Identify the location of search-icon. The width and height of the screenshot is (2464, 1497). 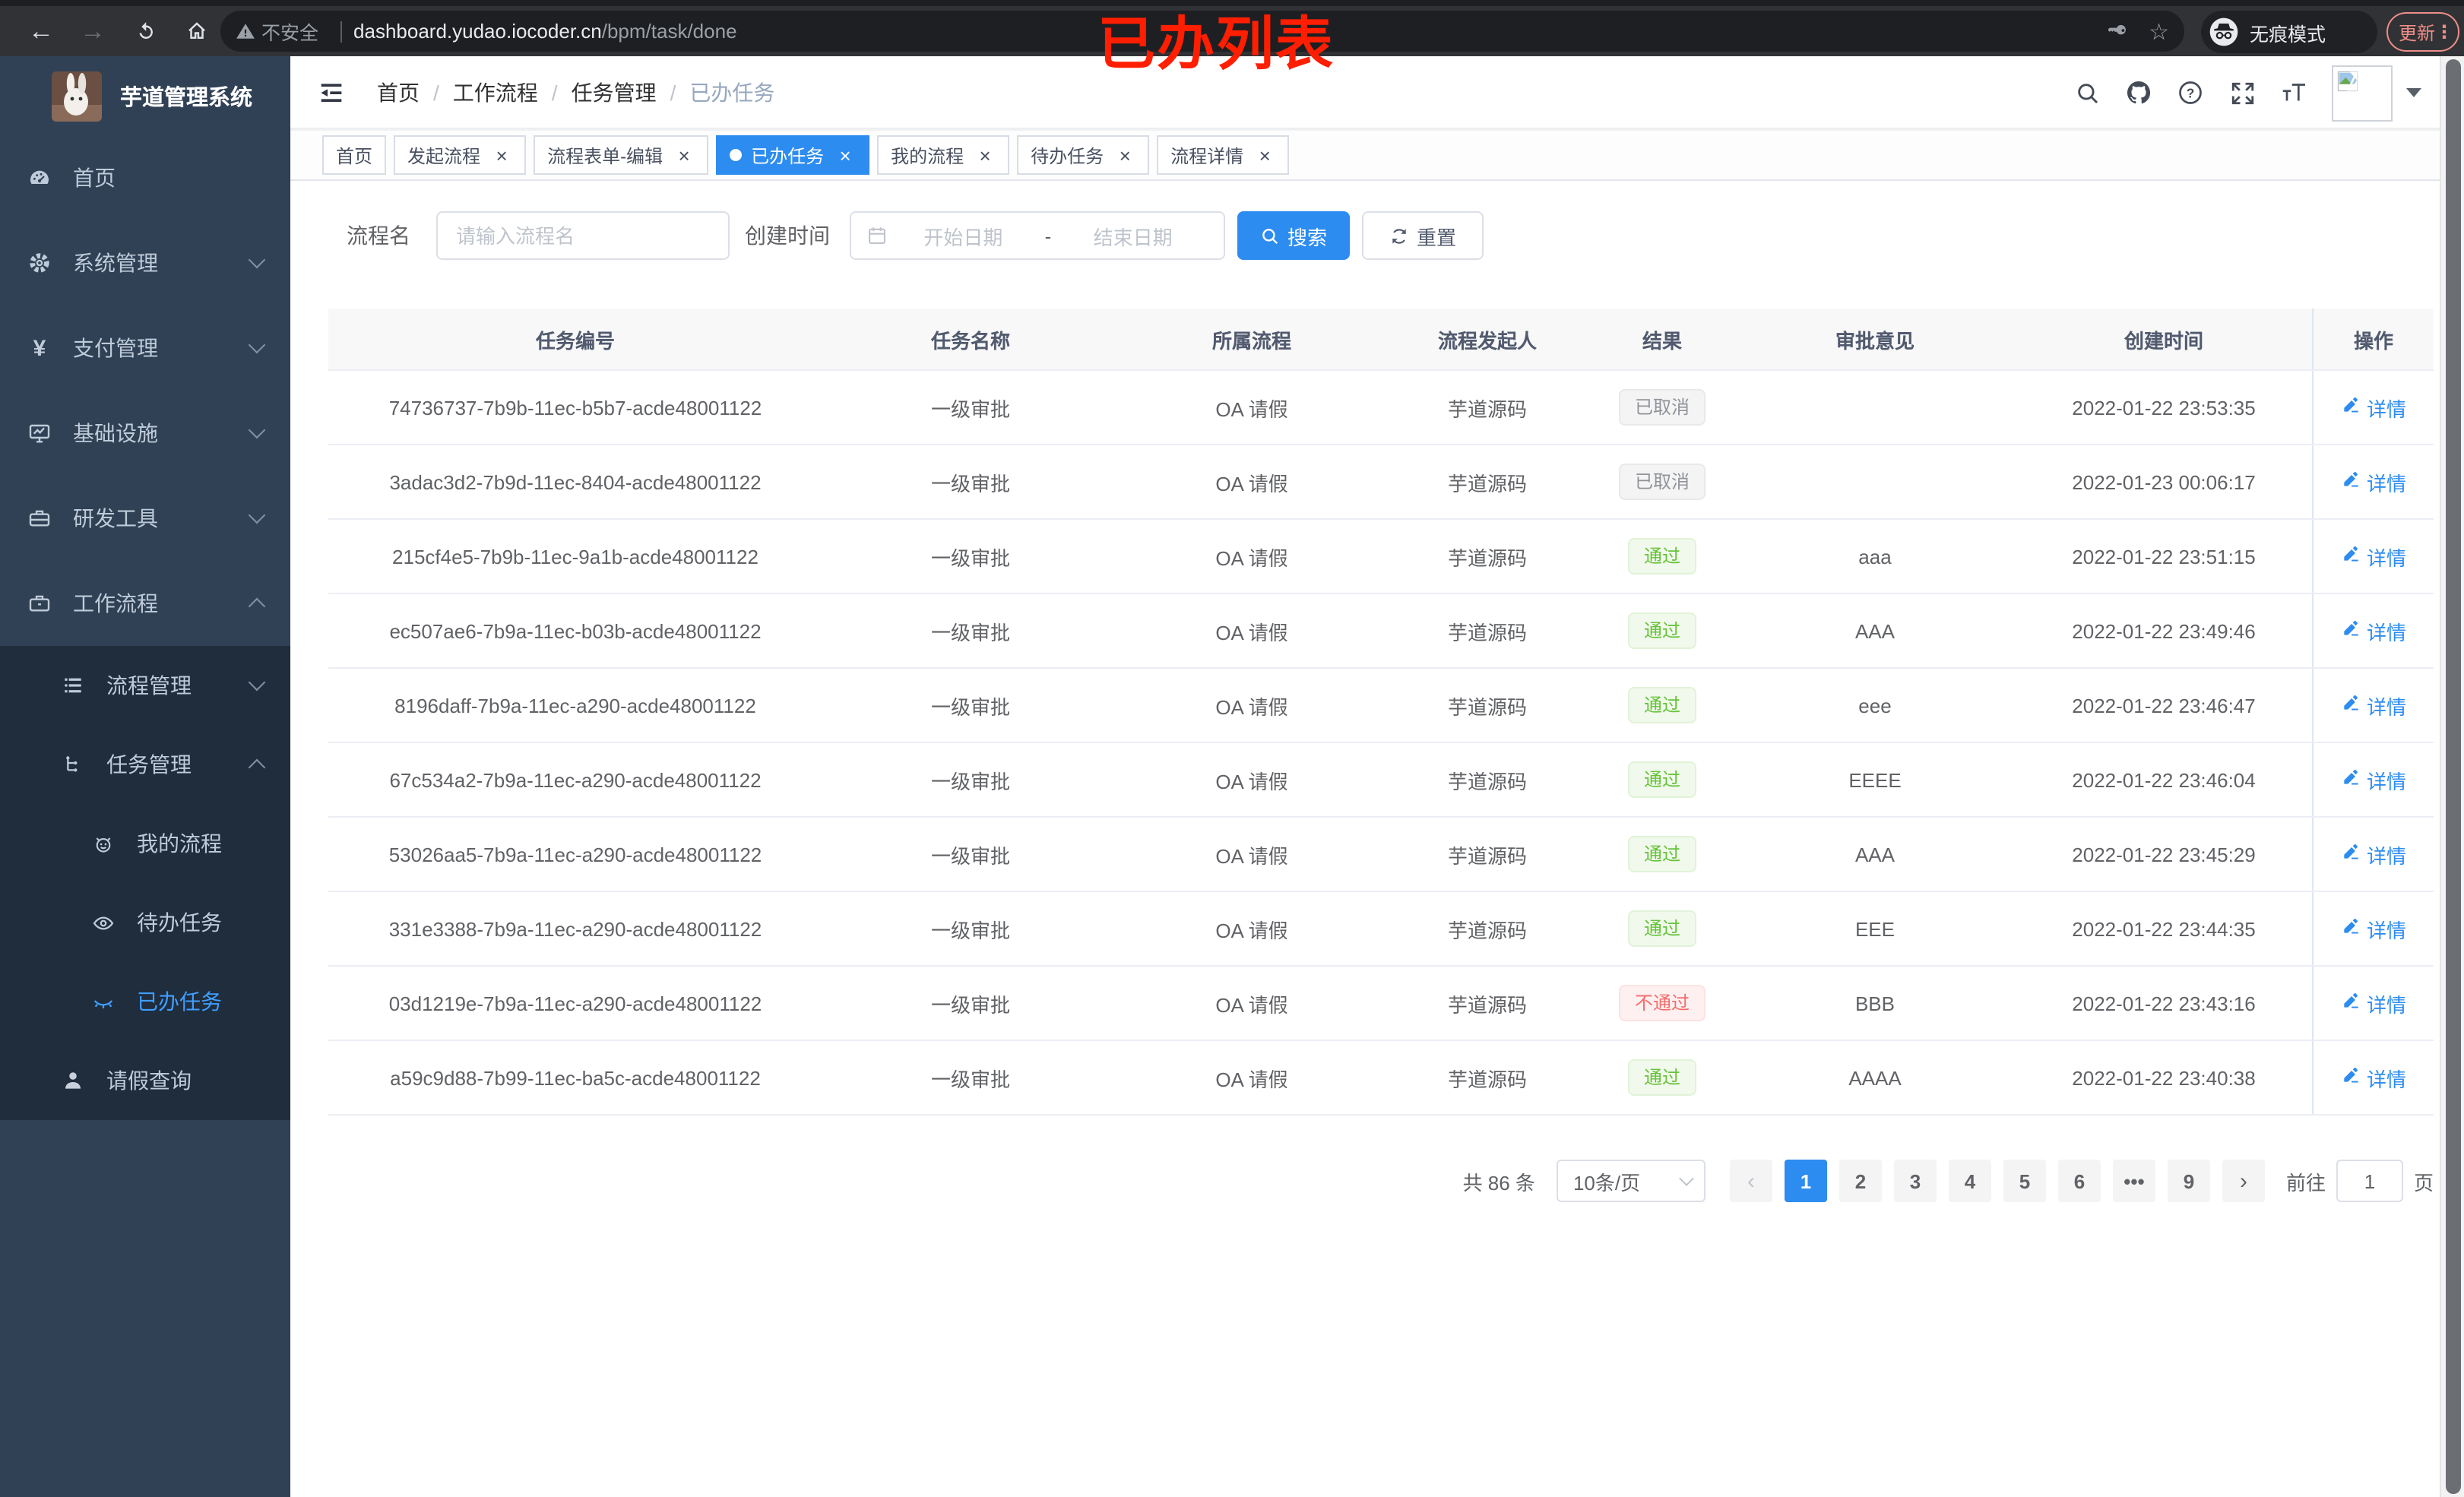
(2087, 92).